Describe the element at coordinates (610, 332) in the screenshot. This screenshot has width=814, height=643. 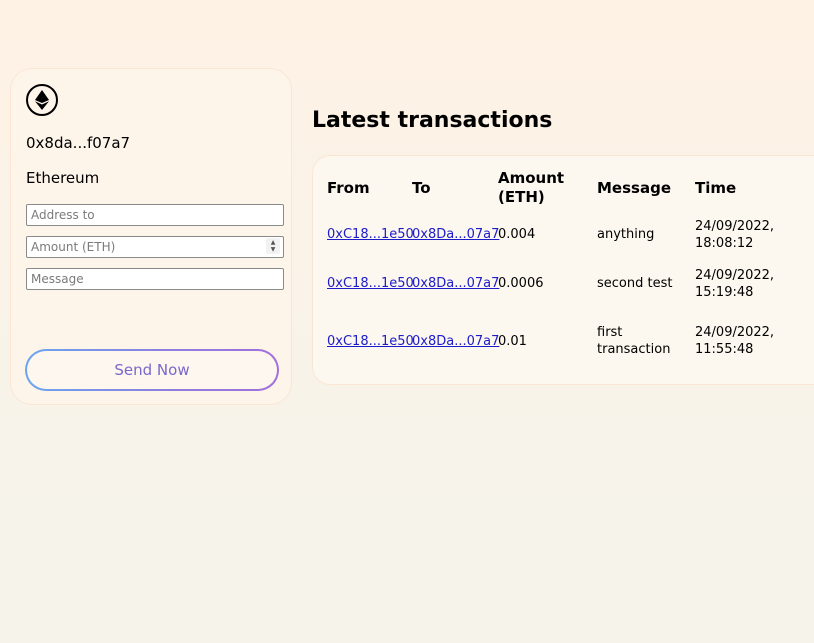
I see `message-line1: first` at that location.